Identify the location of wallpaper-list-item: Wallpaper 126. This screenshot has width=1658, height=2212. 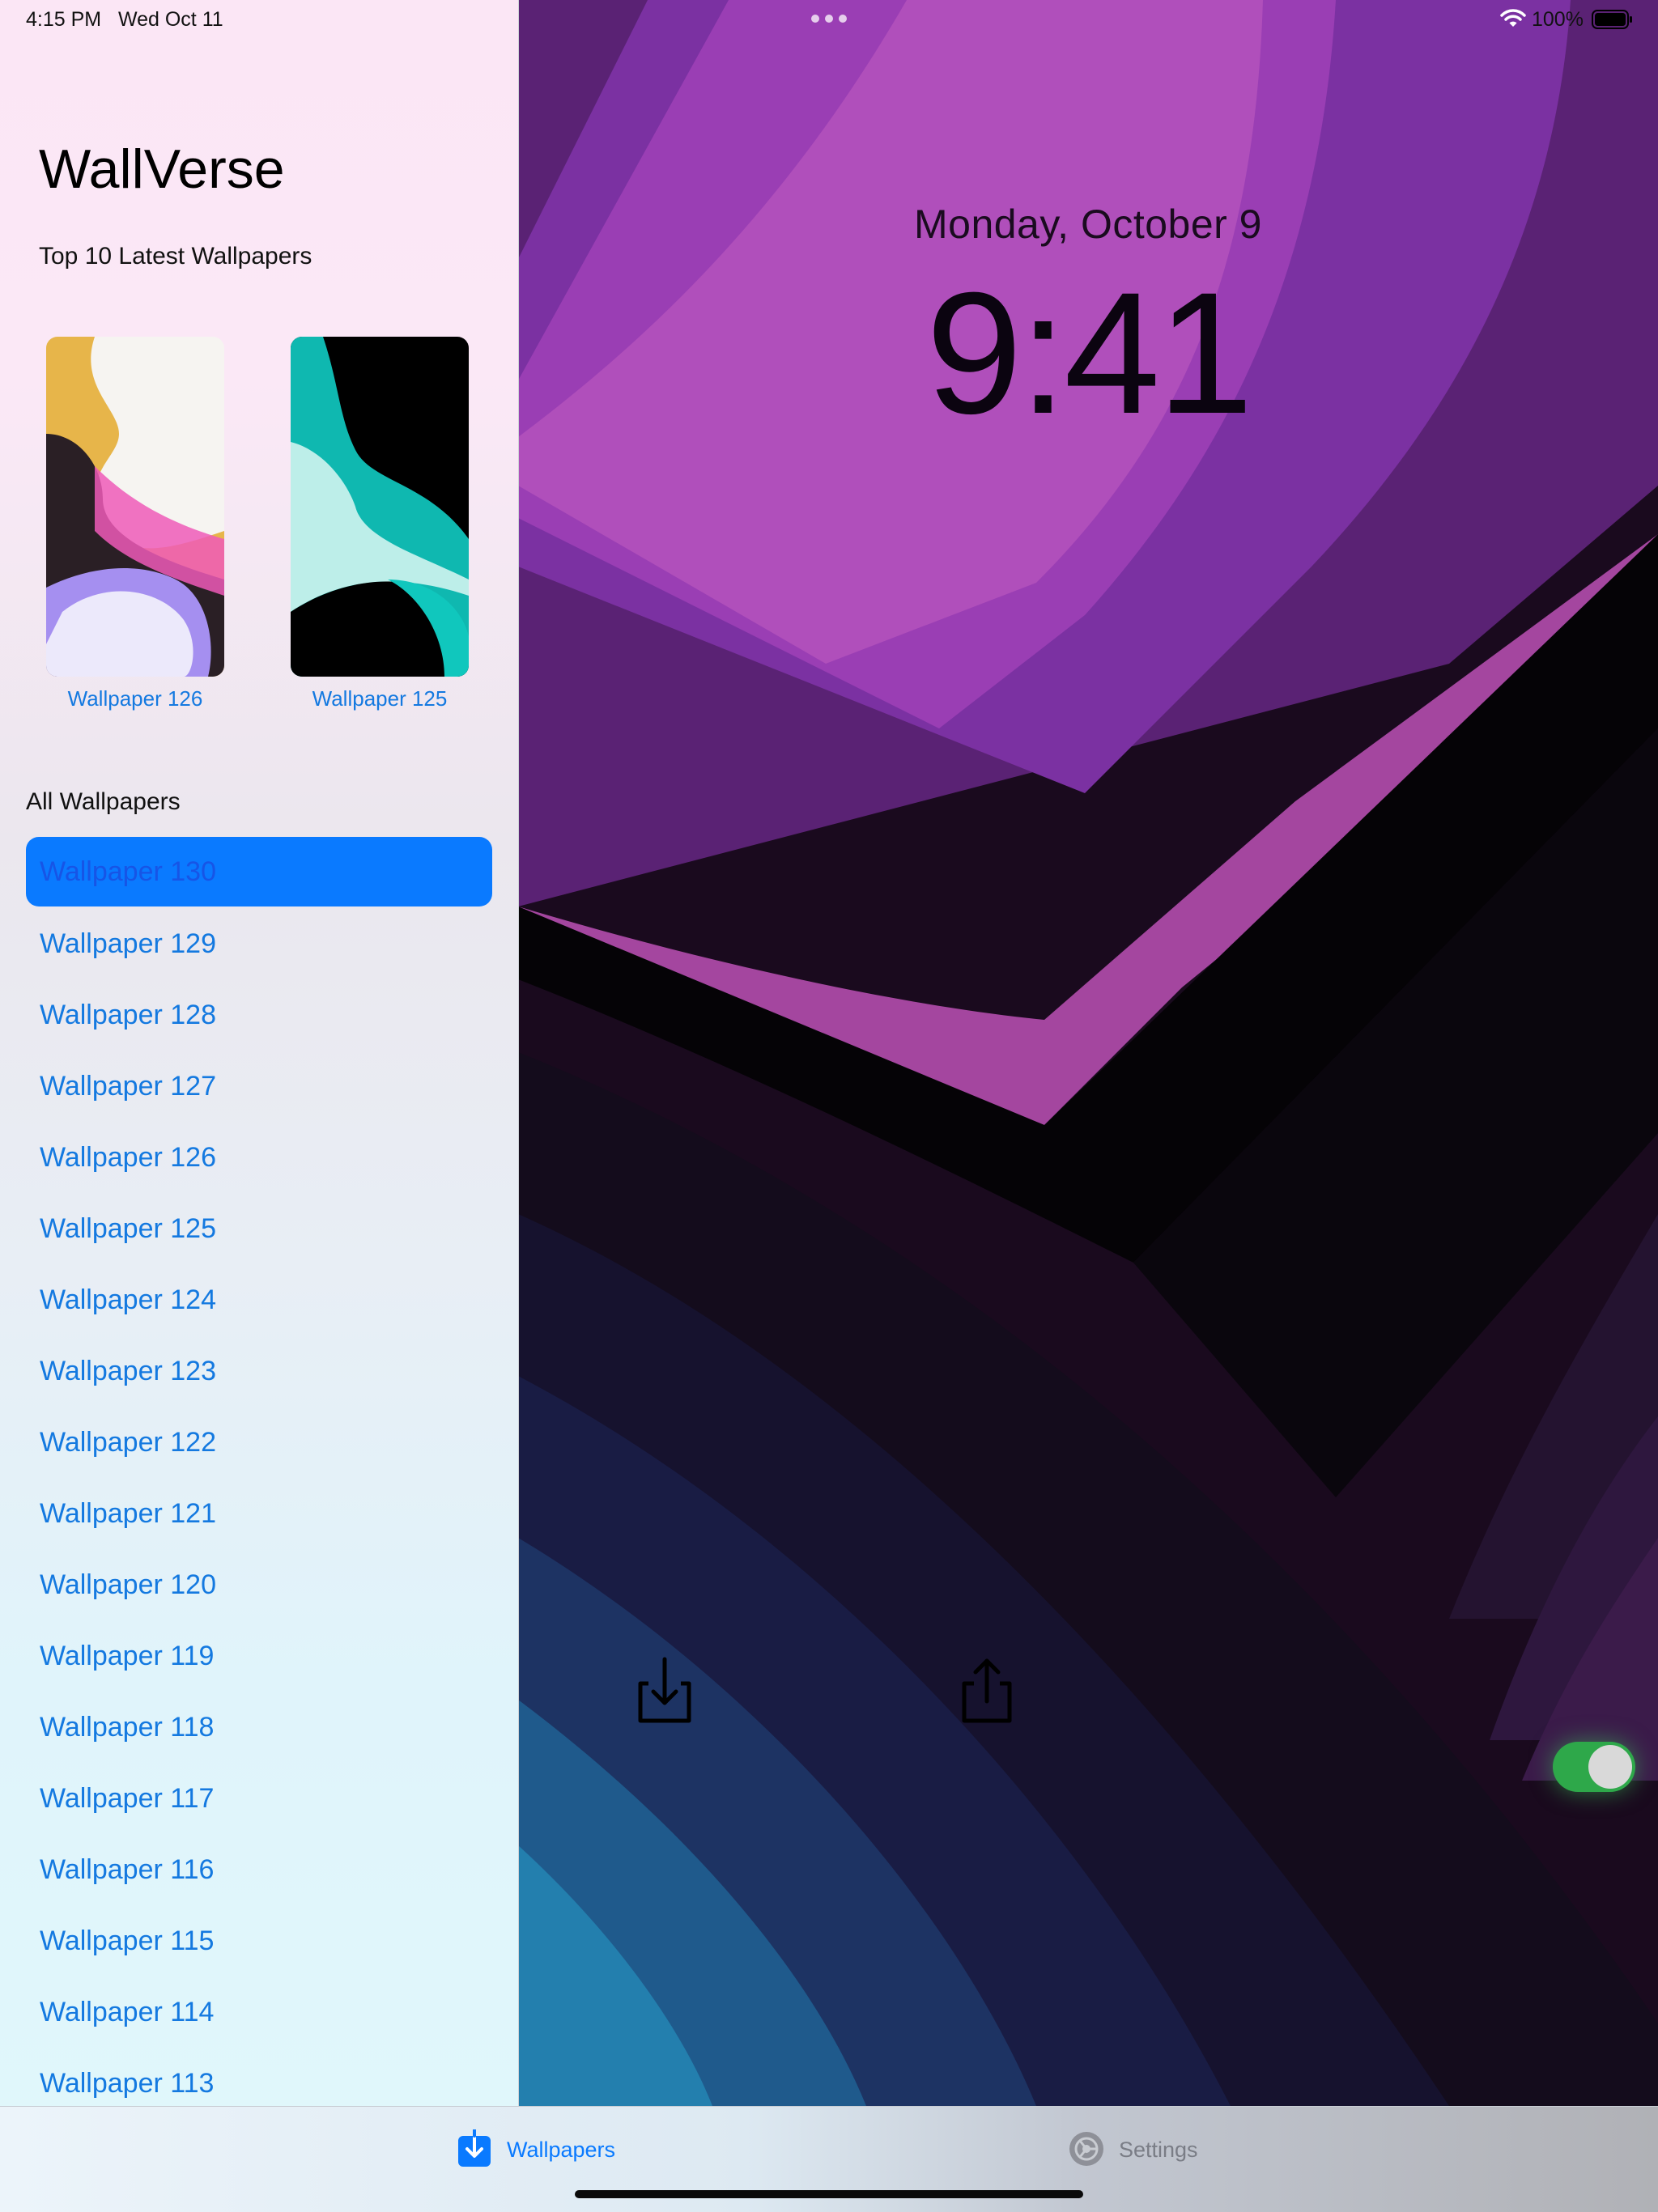
(259, 1157).